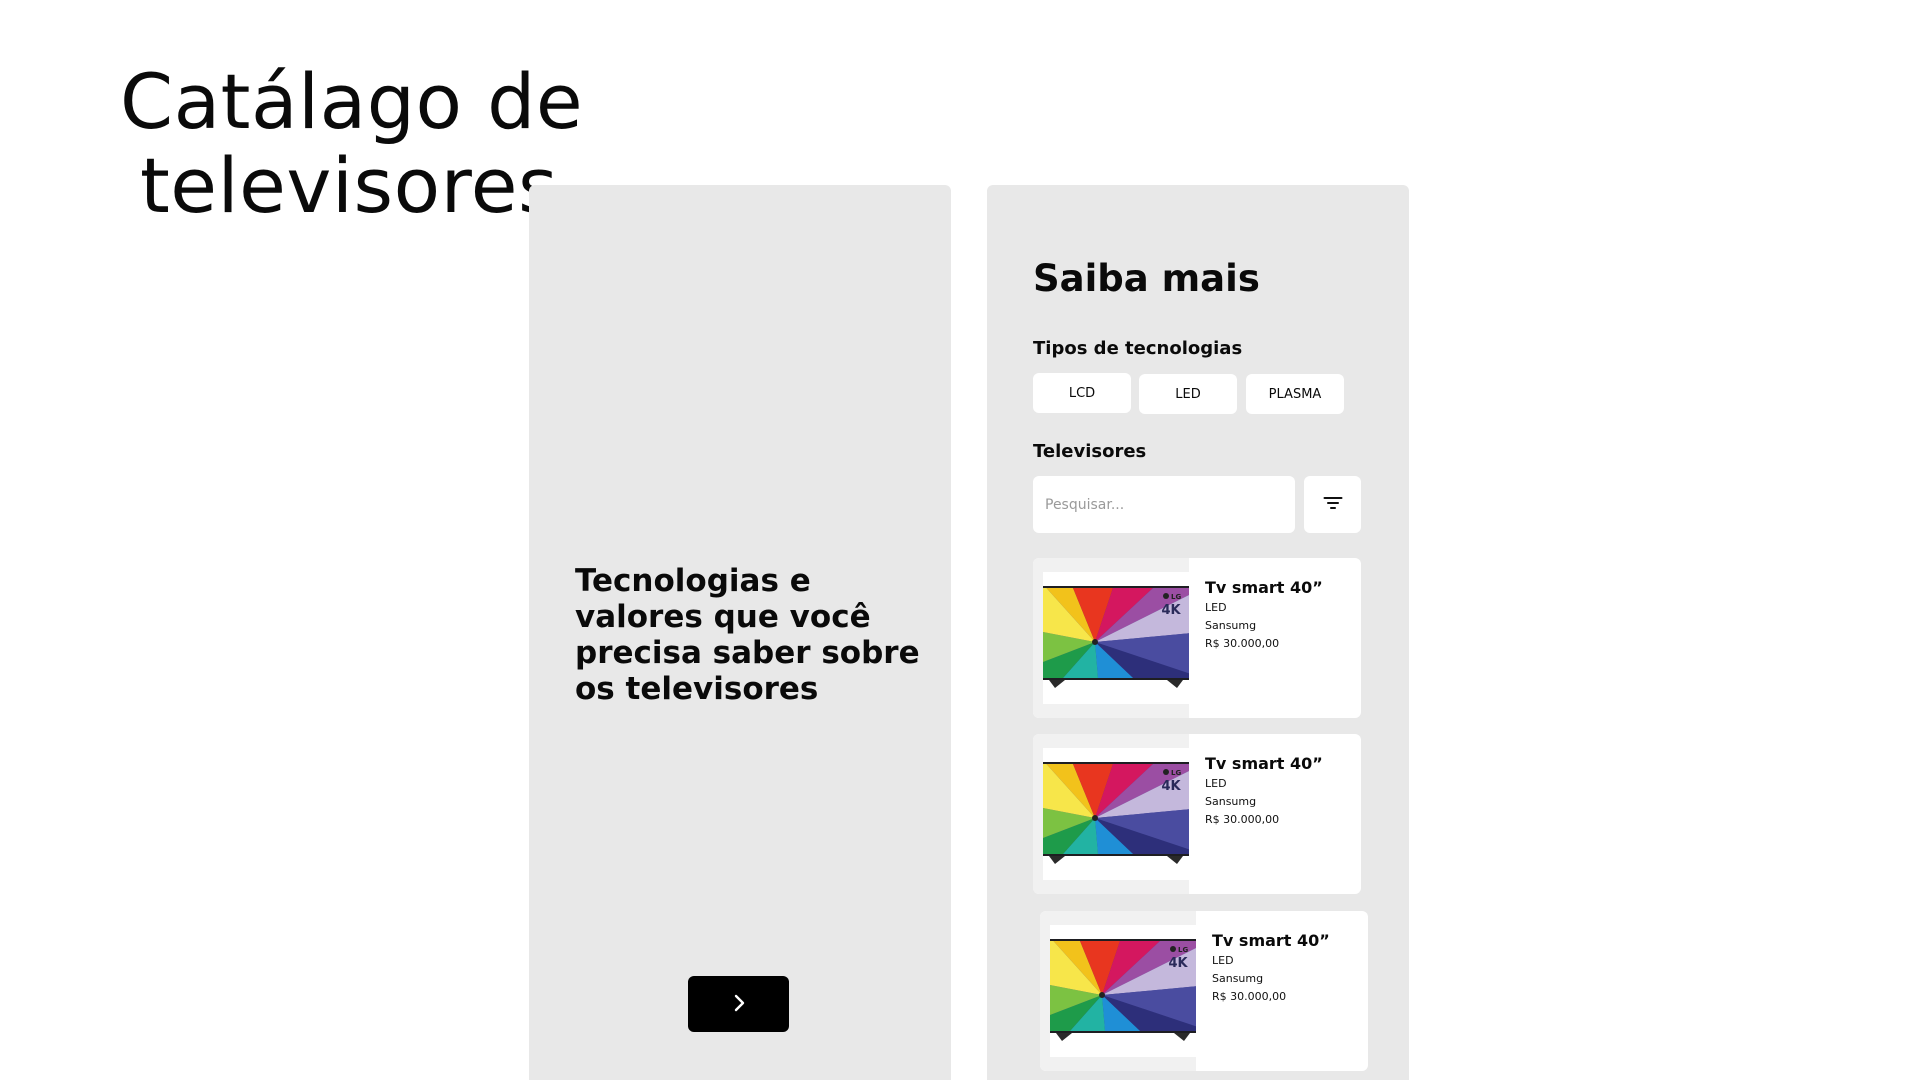 The image size is (1920, 1080). What do you see at coordinates (1138, 348) in the screenshot?
I see `technologies-label: Tipos de tecnologias` at bounding box center [1138, 348].